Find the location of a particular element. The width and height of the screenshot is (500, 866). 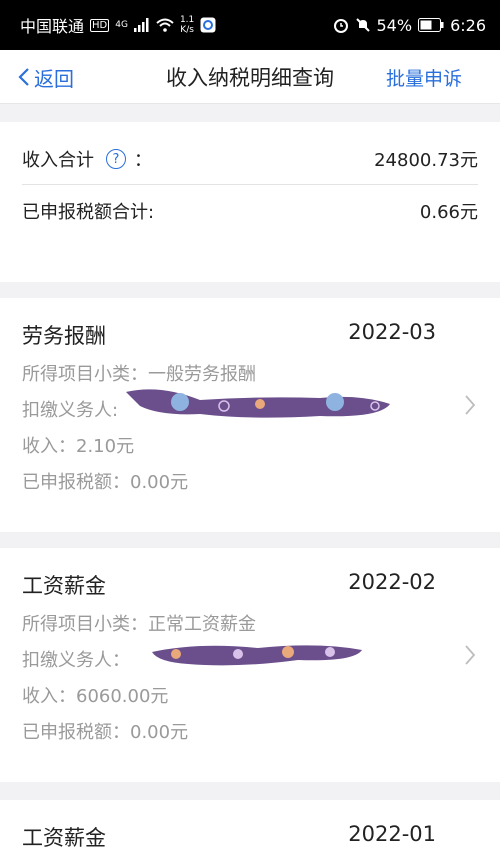

carrier-name: 中国联通 is located at coordinates (52, 26).